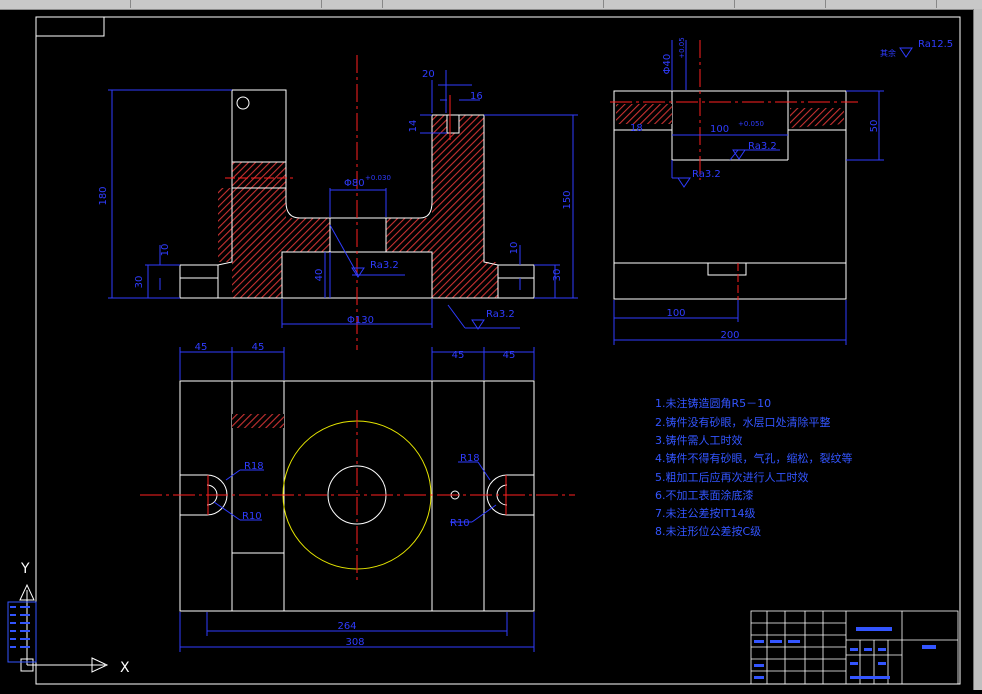 This screenshot has height=694, width=982. What do you see at coordinates (514, 248) in the screenshot?
I see `dim-step-right: 10` at bounding box center [514, 248].